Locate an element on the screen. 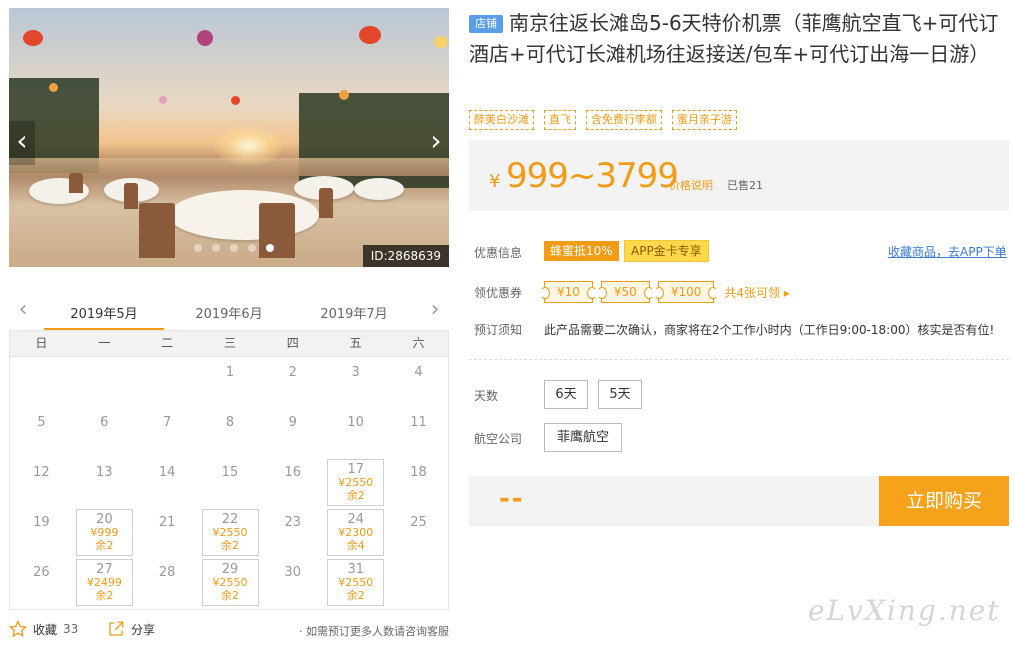  day-number: 14 is located at coordinates (167, 472).